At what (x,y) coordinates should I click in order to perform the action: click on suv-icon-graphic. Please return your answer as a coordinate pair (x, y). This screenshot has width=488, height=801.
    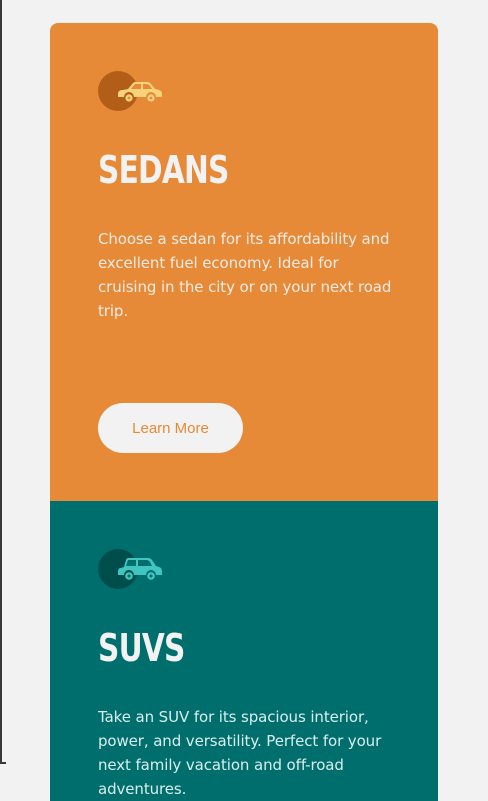
    Looking at the image, I should click on (140, 569).